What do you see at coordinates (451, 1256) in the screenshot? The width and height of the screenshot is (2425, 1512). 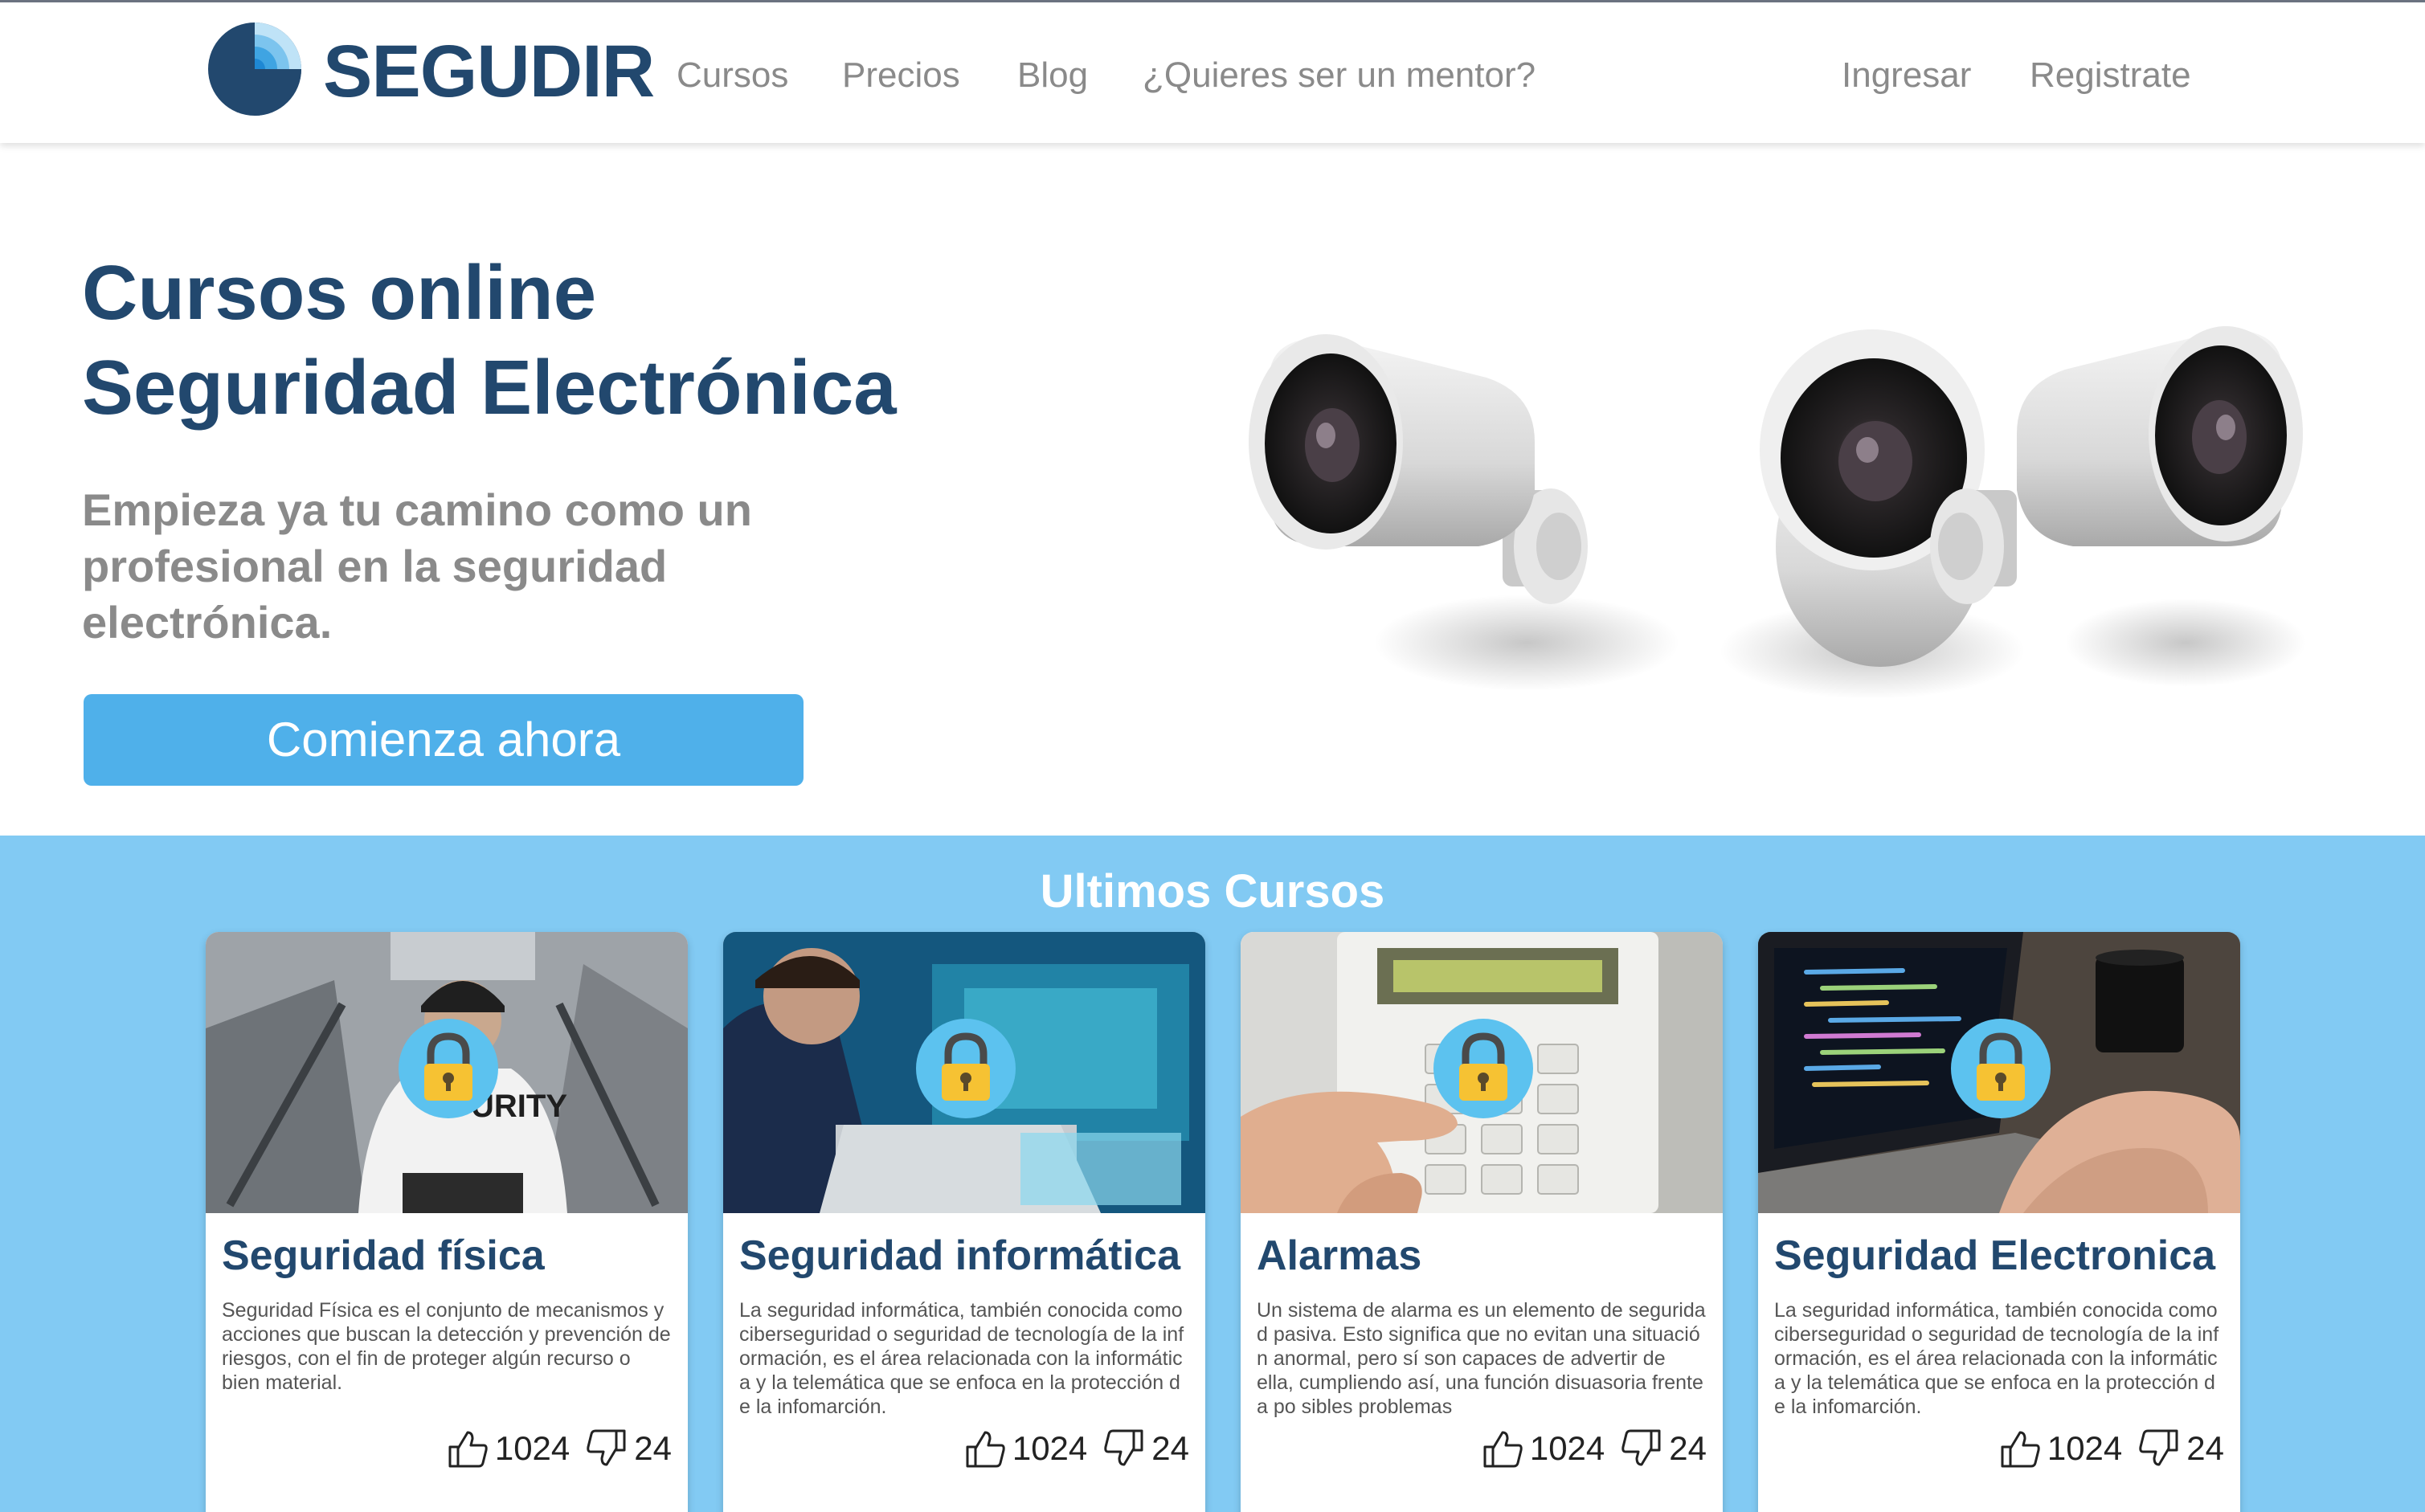 I see `course-title: Seguridad física` at bounding box center [451, 1256].